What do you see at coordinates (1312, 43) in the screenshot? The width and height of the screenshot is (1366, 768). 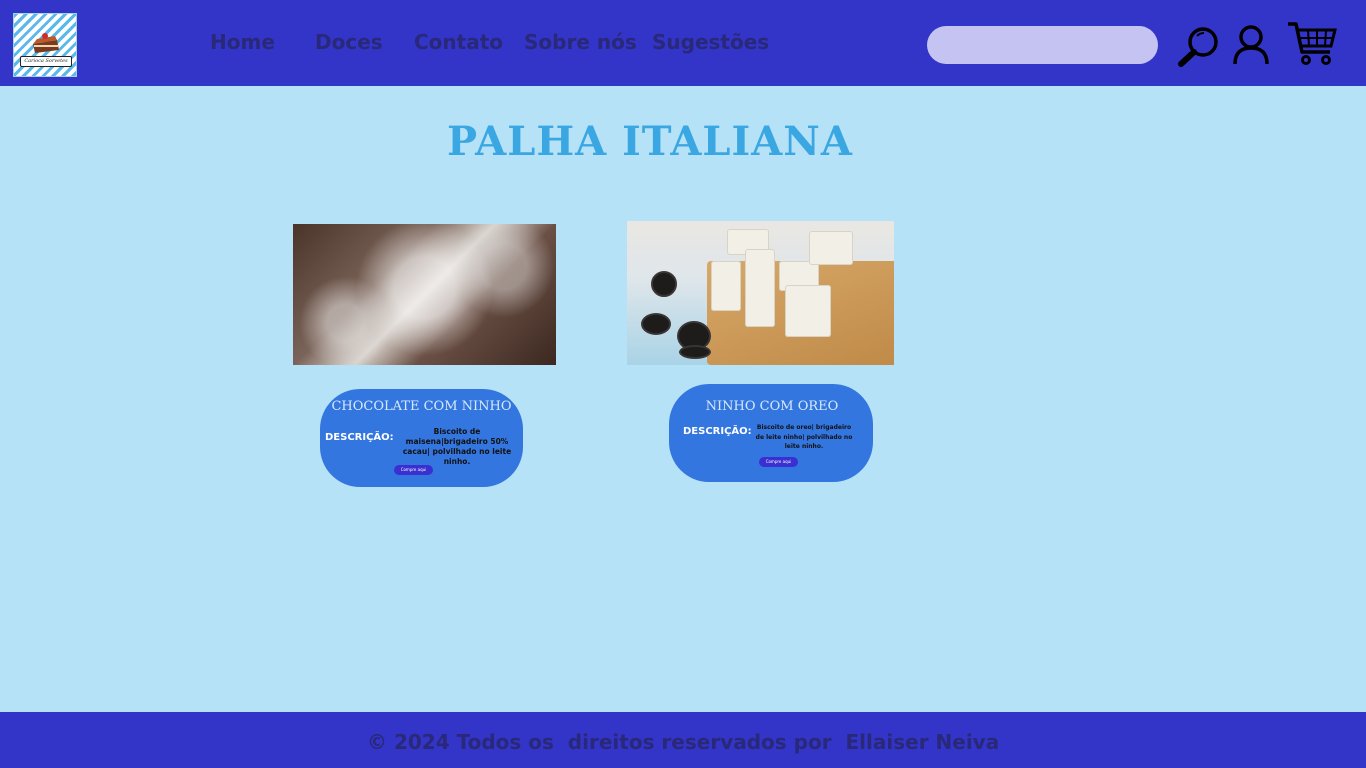 I see `cart-icon` at bounding box center [1312, 43].